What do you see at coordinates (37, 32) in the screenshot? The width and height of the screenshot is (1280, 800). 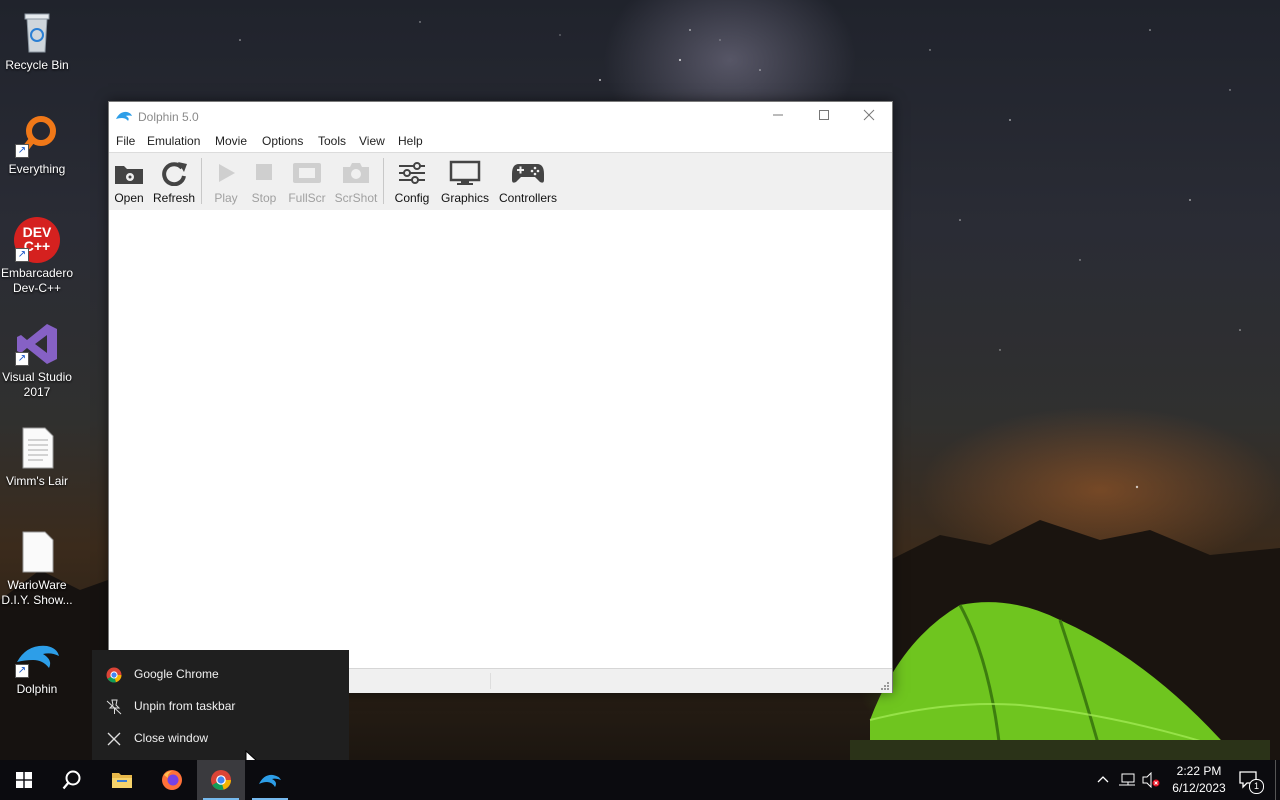 I see `recycle-bin-icon` at bounding box center [37, 32].